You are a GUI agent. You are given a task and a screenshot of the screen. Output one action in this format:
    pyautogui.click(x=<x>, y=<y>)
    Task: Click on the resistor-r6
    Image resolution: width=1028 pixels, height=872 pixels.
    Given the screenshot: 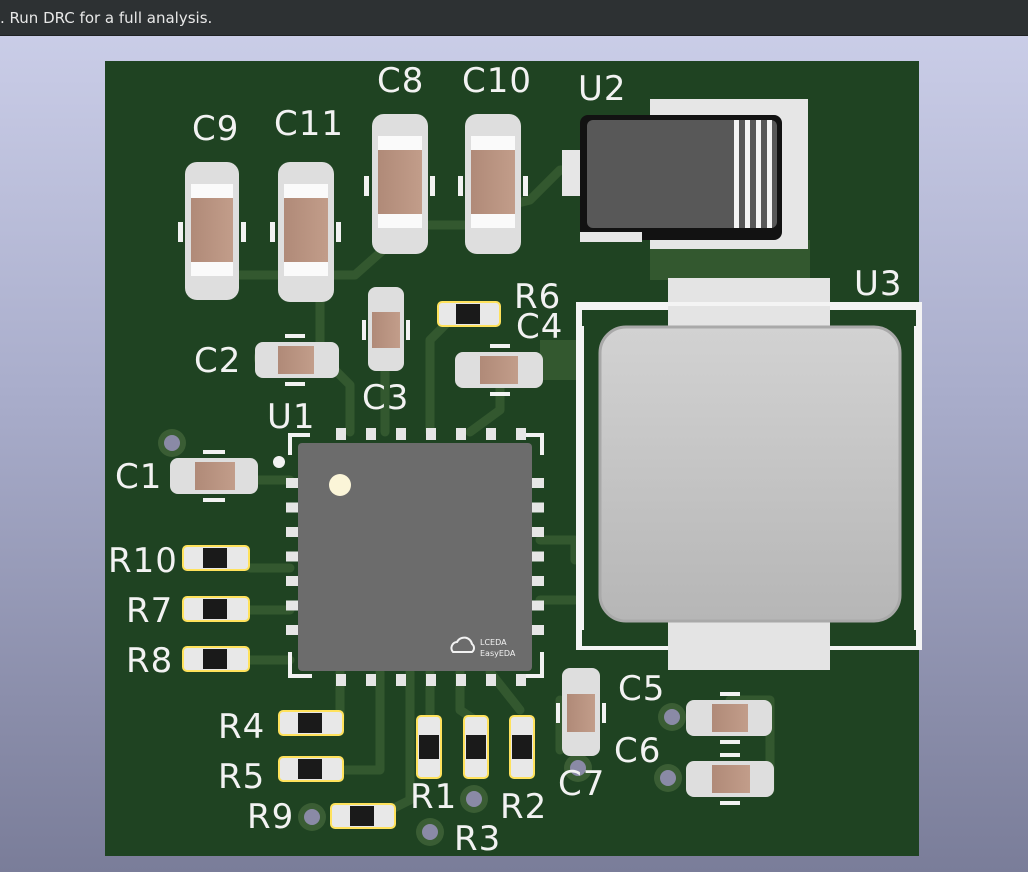 What is the action you would take?
    pyautogui.click(x=469, y=314)
    